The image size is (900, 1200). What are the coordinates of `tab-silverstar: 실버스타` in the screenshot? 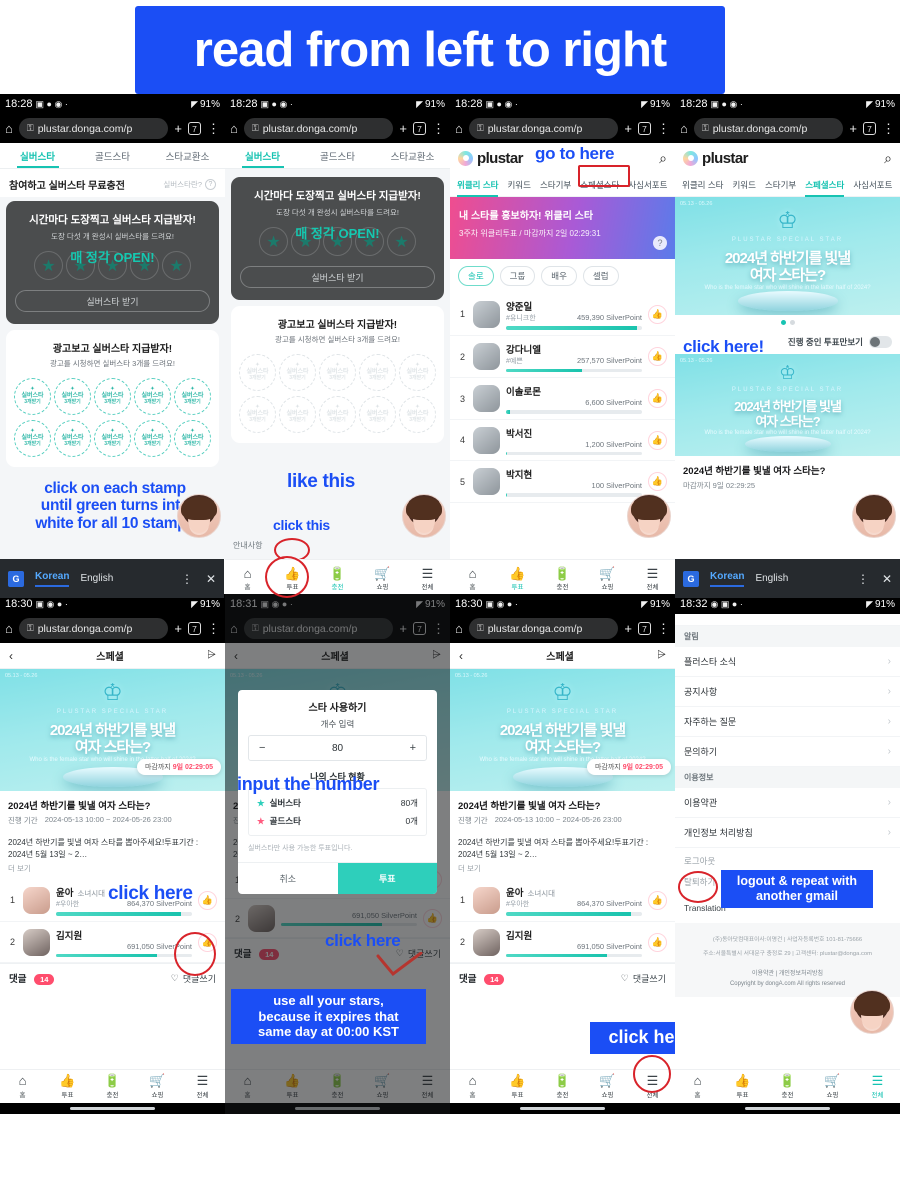 It's located at (262, 158).